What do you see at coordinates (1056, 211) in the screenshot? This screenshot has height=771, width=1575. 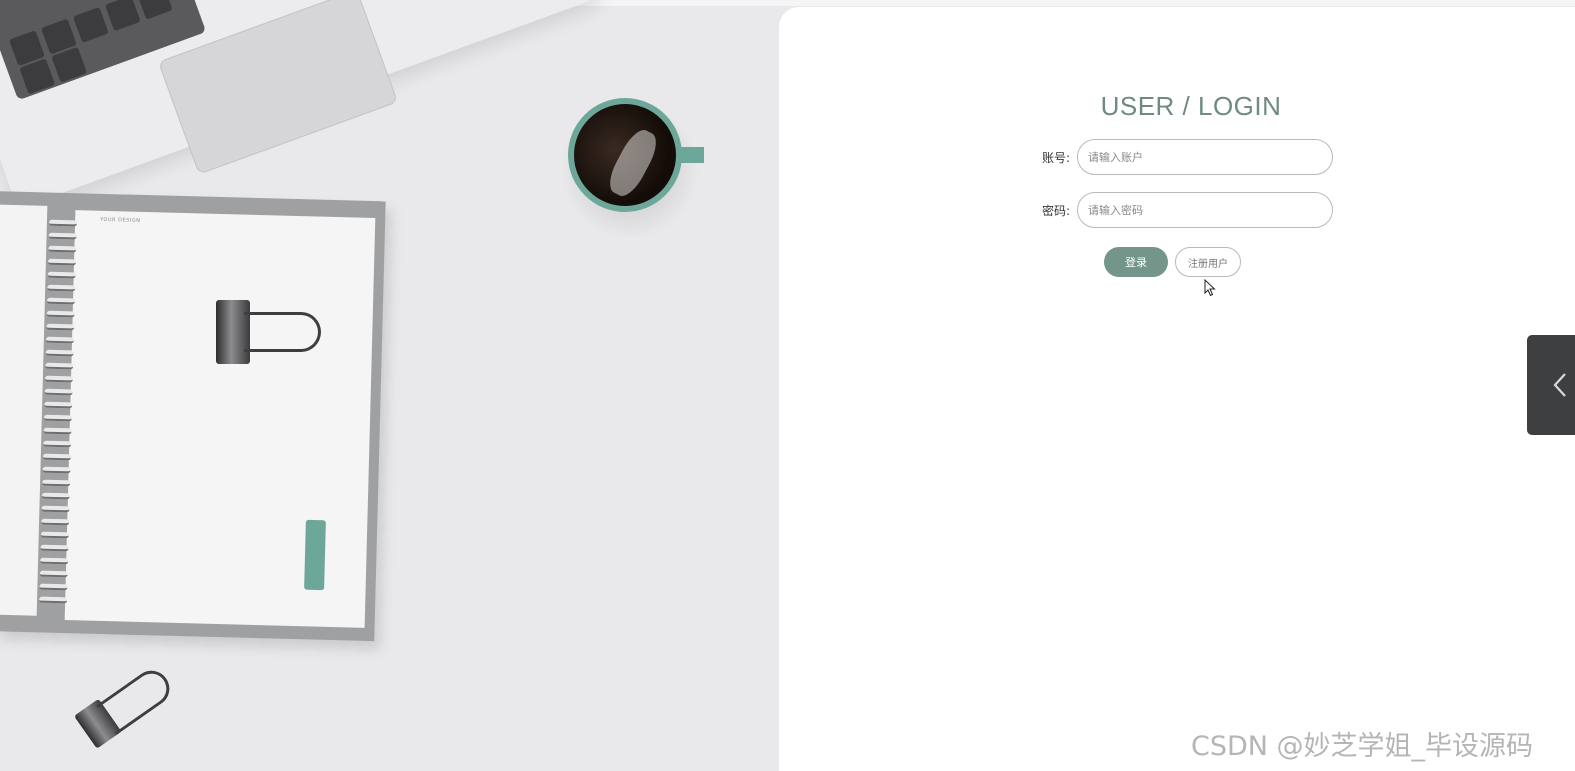 I see `password-label: 密码:` at bounding box center [1056, 211].